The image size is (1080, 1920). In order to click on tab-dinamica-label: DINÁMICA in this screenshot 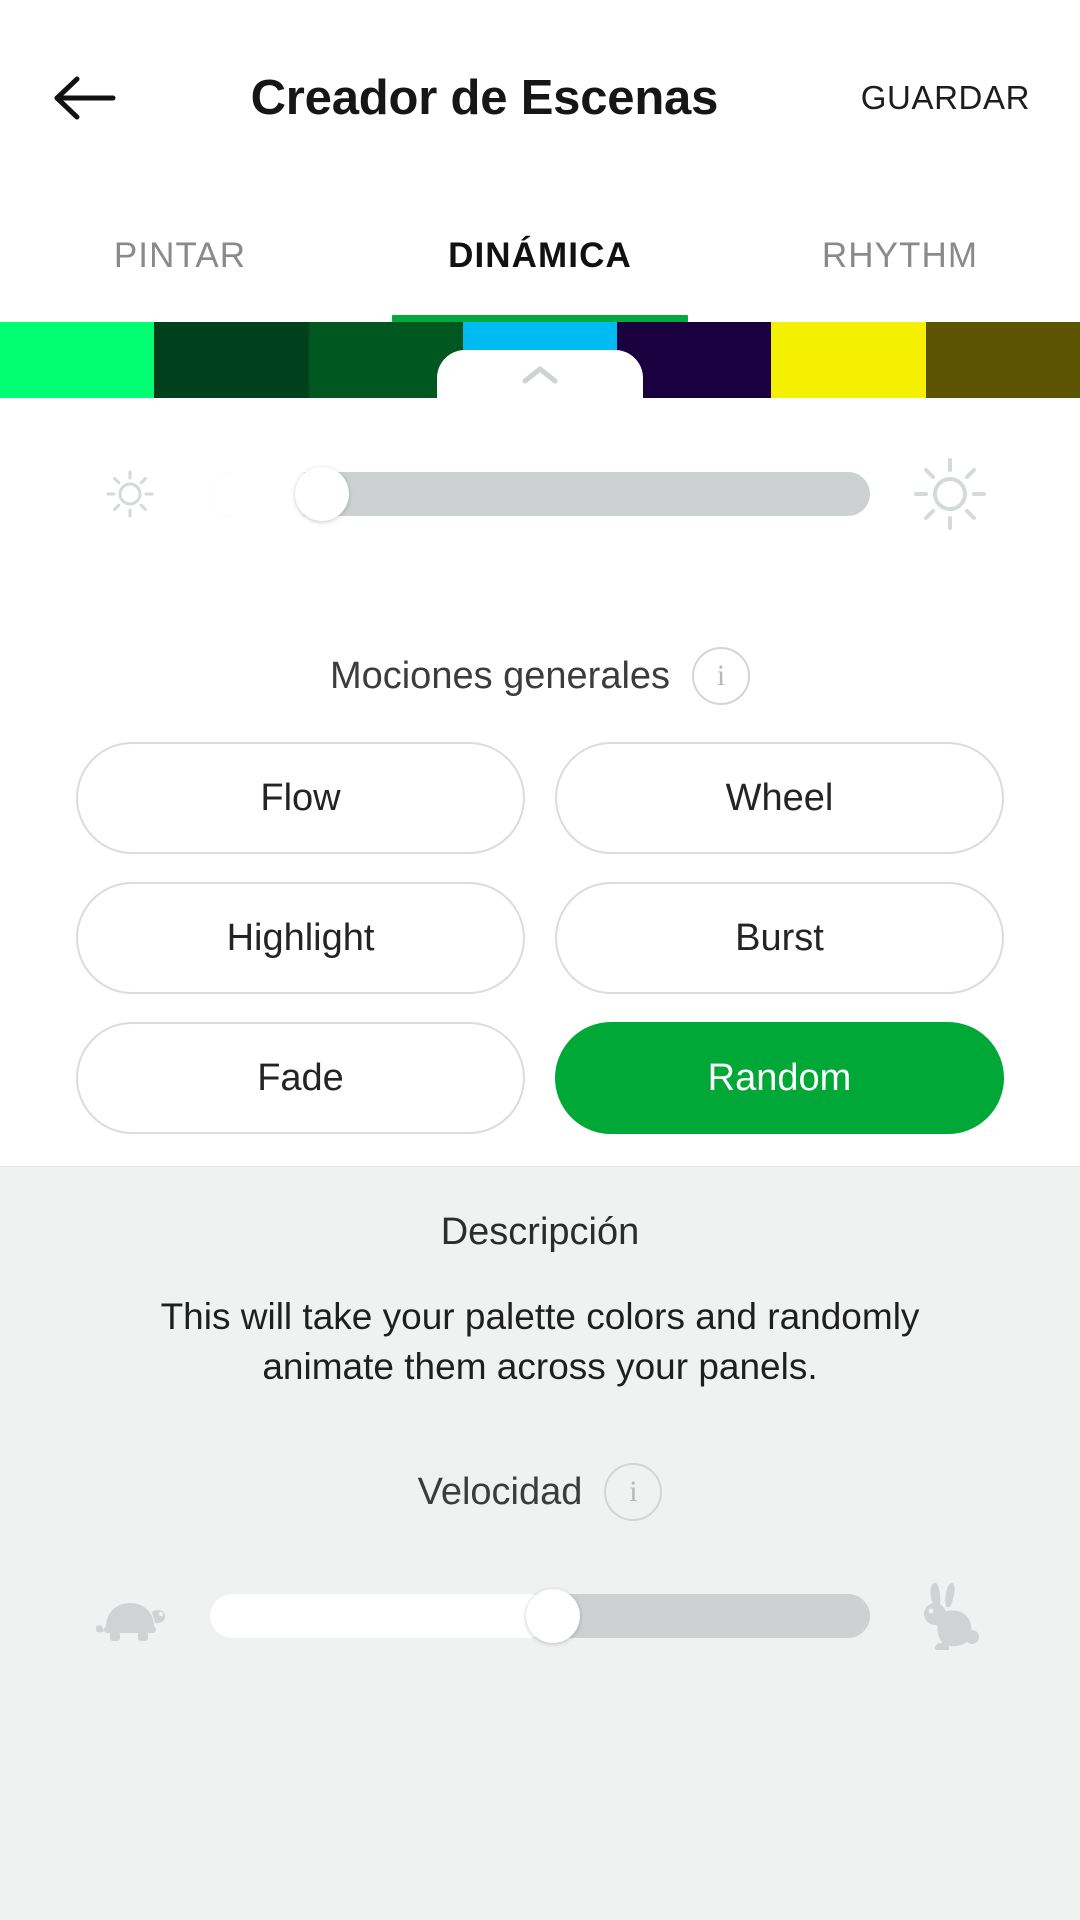, I will do `click(540, 255)`.